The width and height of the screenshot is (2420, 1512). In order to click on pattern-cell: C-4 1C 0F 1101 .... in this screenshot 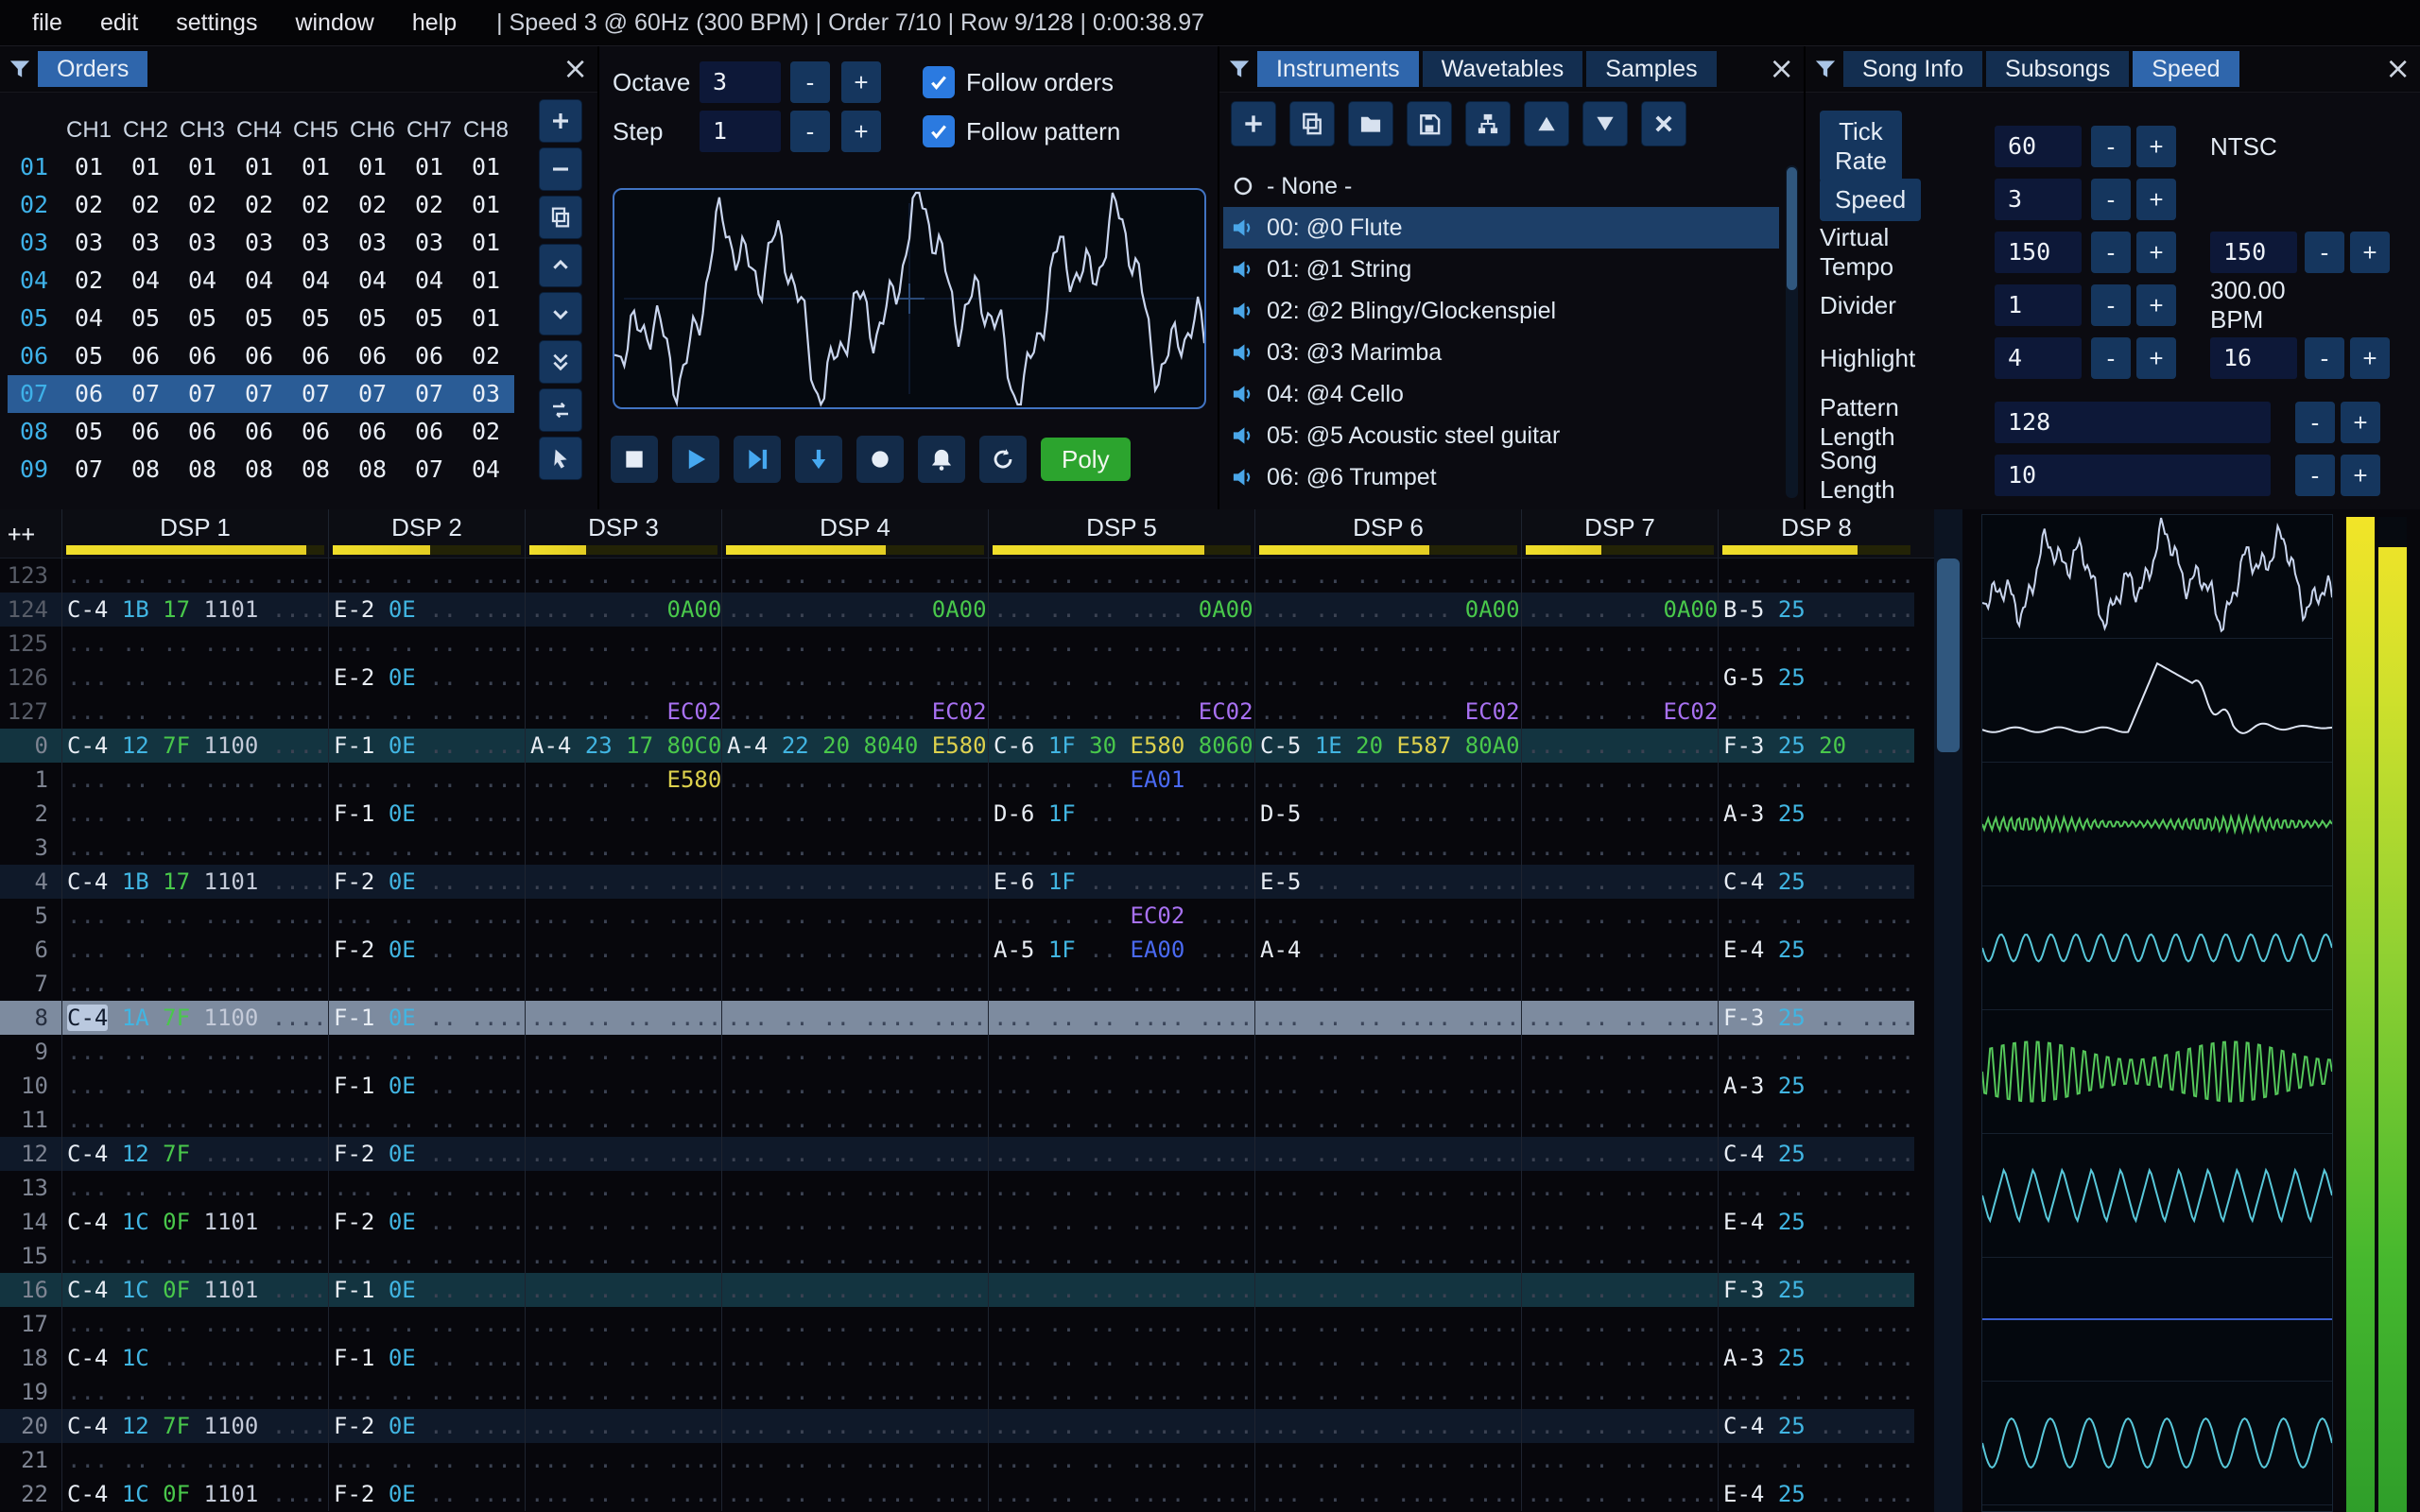, I will do `click(194, 1494)`.